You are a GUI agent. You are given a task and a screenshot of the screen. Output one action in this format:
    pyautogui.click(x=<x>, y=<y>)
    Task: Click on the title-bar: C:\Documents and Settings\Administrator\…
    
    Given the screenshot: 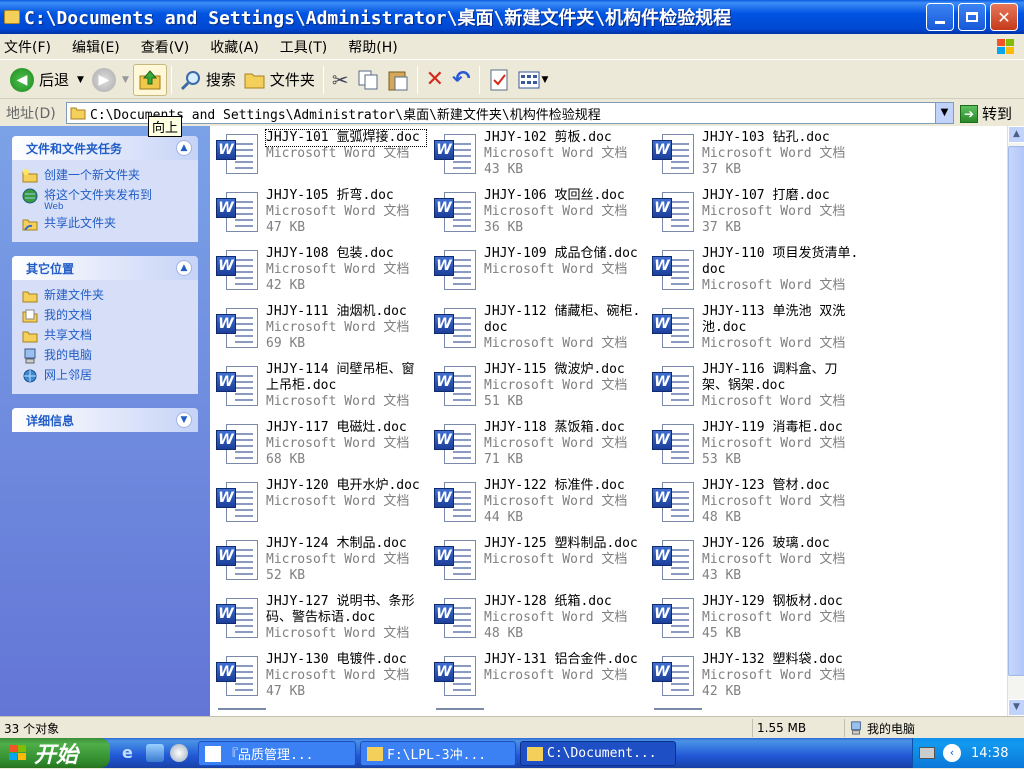 What is the action you would take?
    pyautogui.click(x=512, y=17)
    